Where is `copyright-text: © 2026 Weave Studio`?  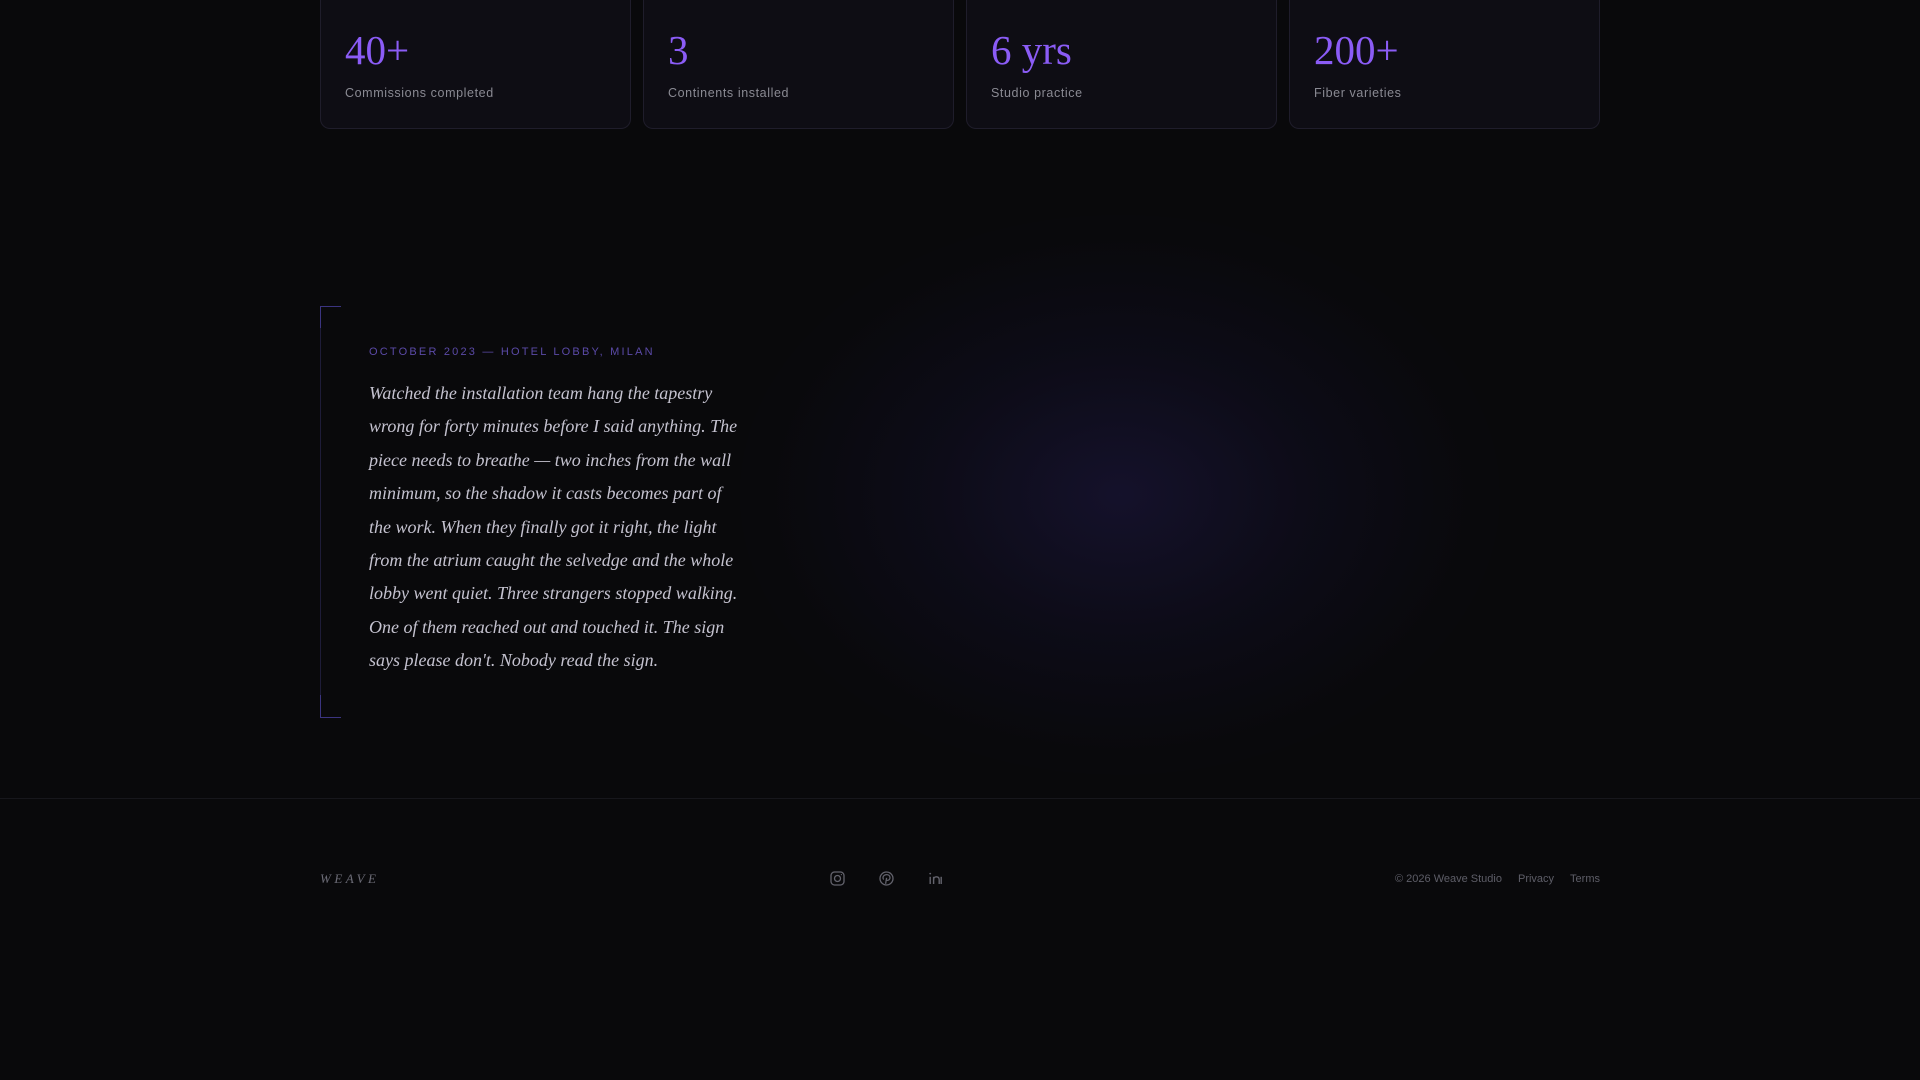 copyright-text: © 2026 Weave Studio is located at coordinates (1448, 879).